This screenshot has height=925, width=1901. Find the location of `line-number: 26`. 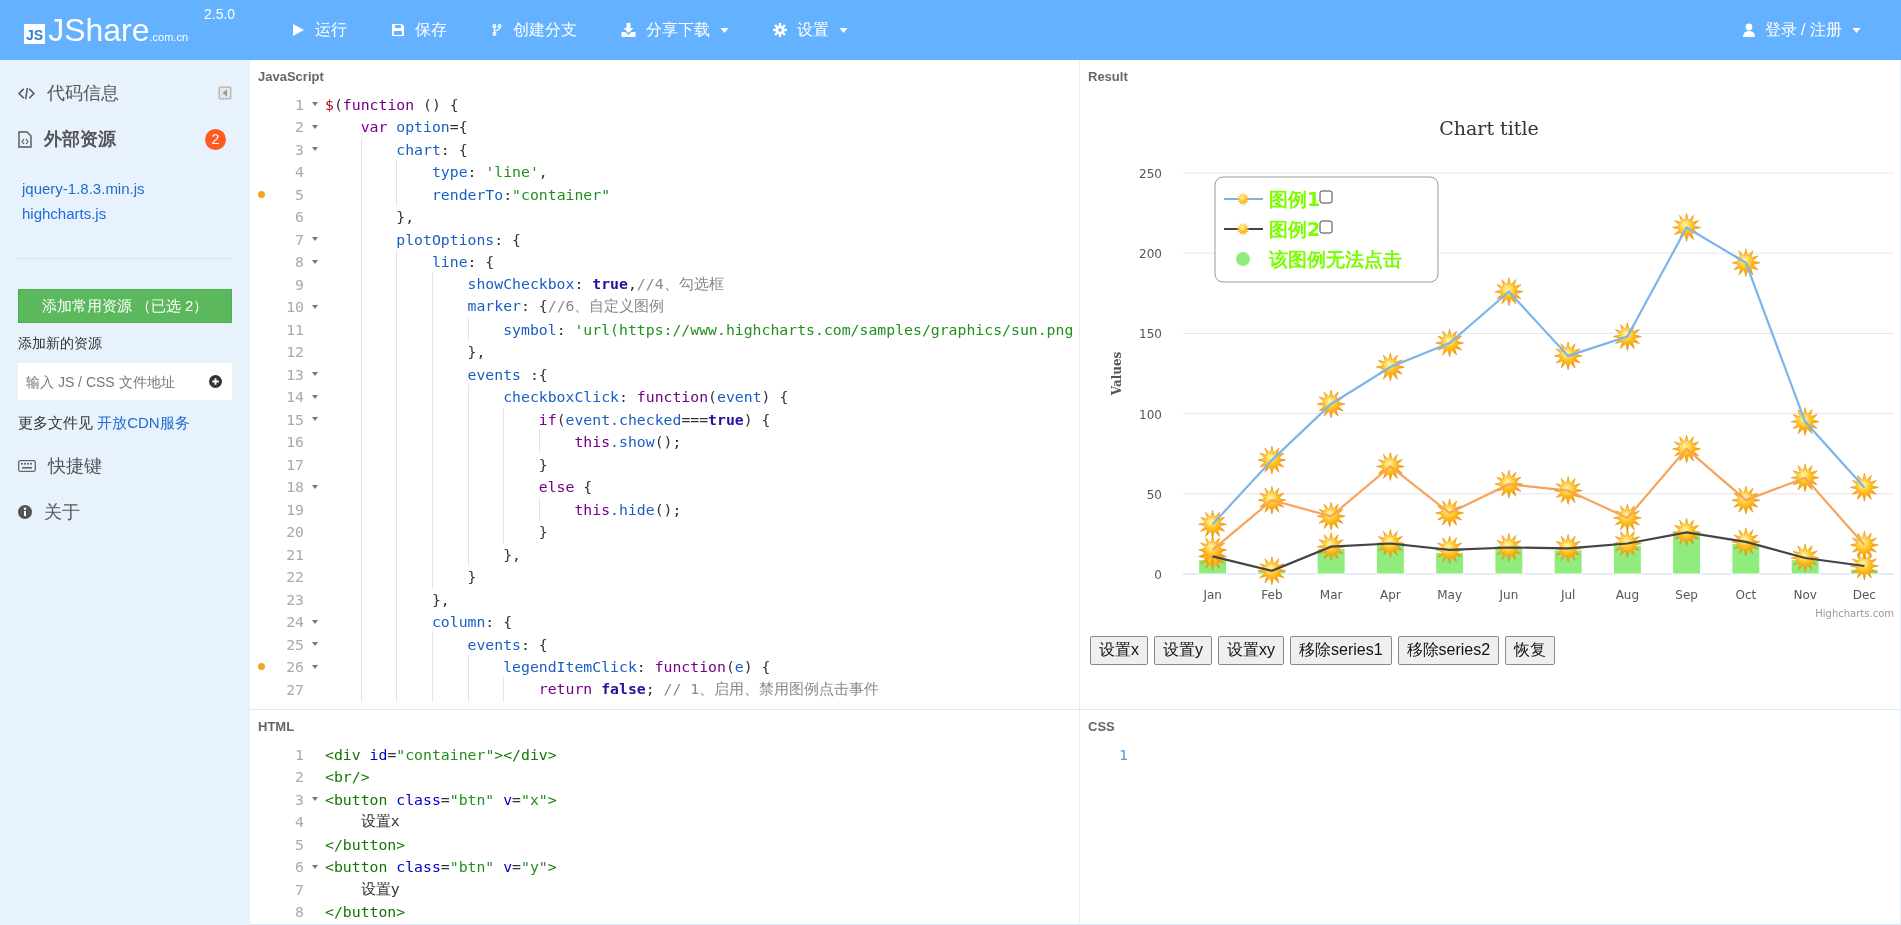

line-number: 26 is located at coordinates (294, 667).